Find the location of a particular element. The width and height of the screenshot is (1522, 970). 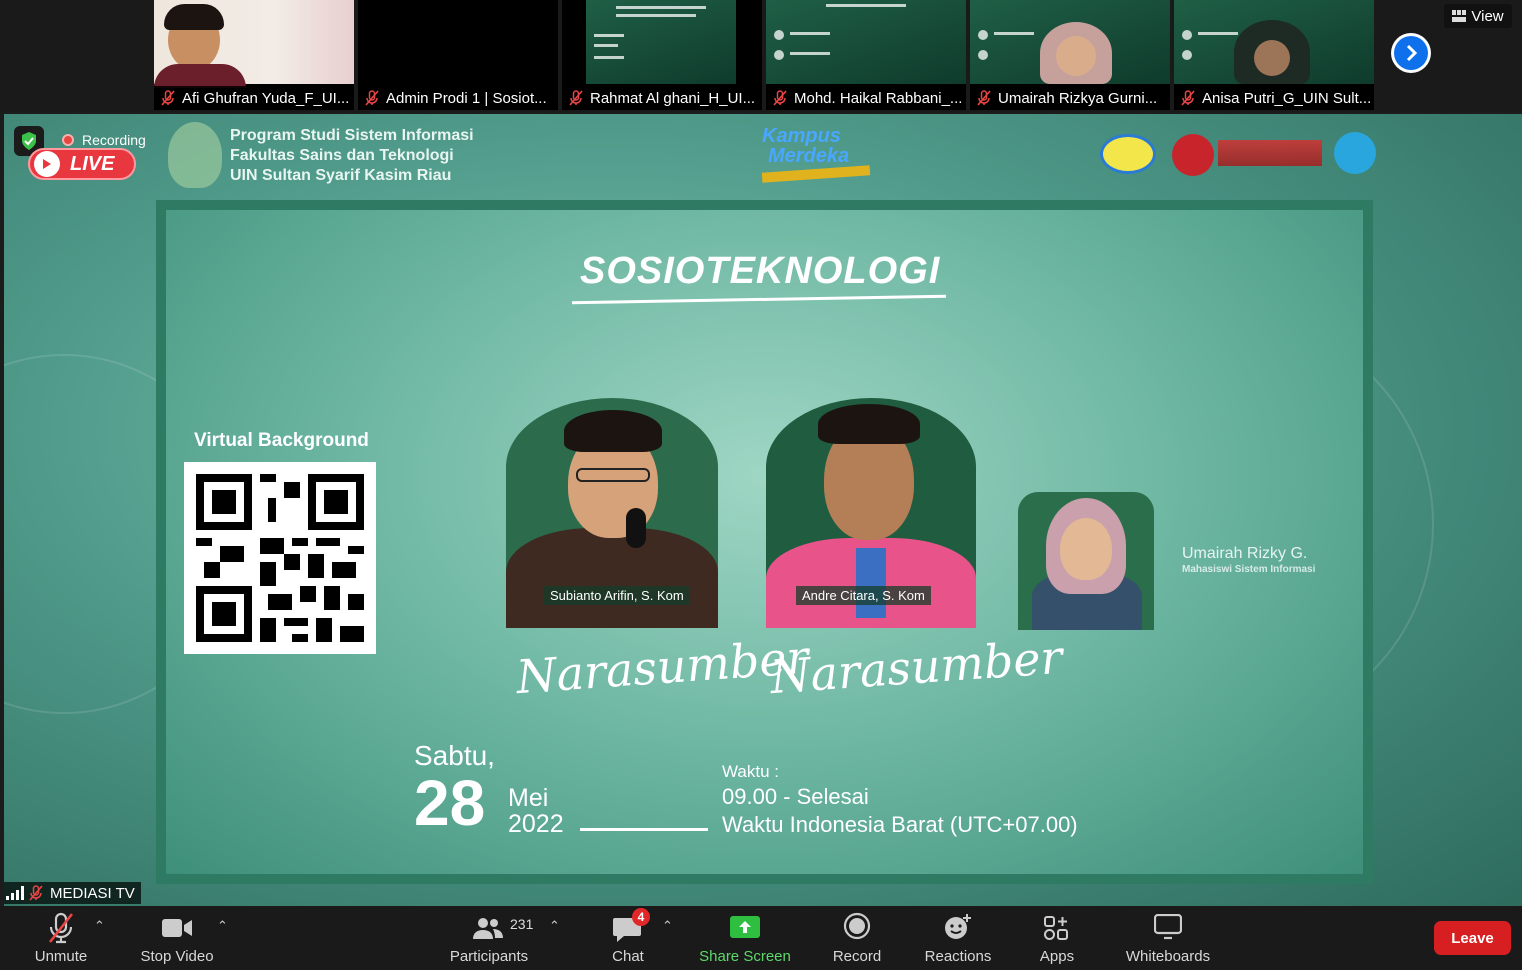

qr-code is located at coordinates (280, 558).